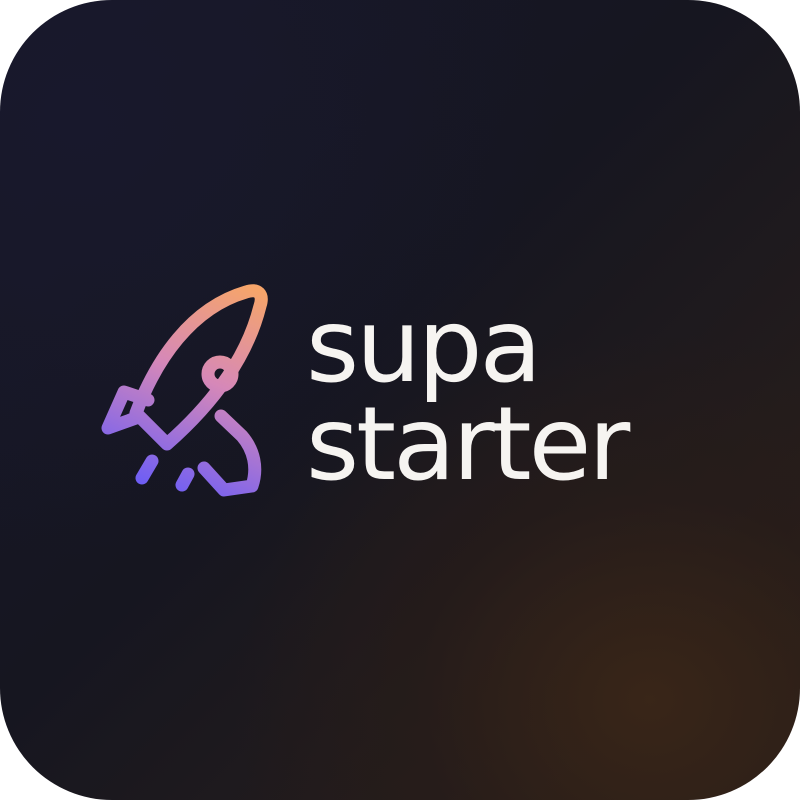 The width and height of the screenshot is (800, 800). What do you see at coordinates (468, 444) in the screenshot?
I see `wordmark-line-2: starter` at bounding box center [468, 444].